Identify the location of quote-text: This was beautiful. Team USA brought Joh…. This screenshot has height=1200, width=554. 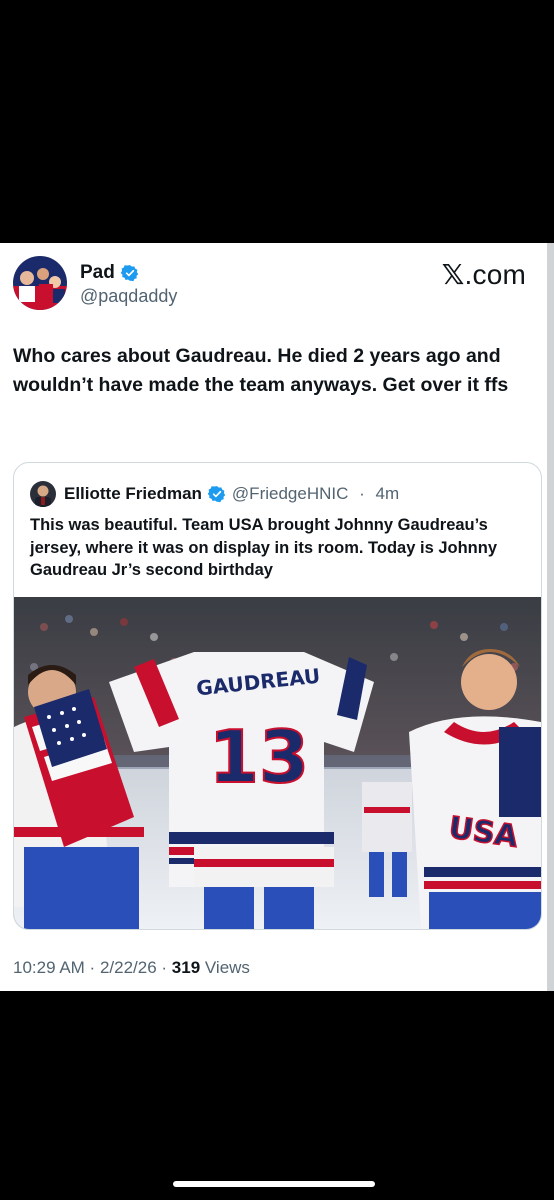
(264, 547).